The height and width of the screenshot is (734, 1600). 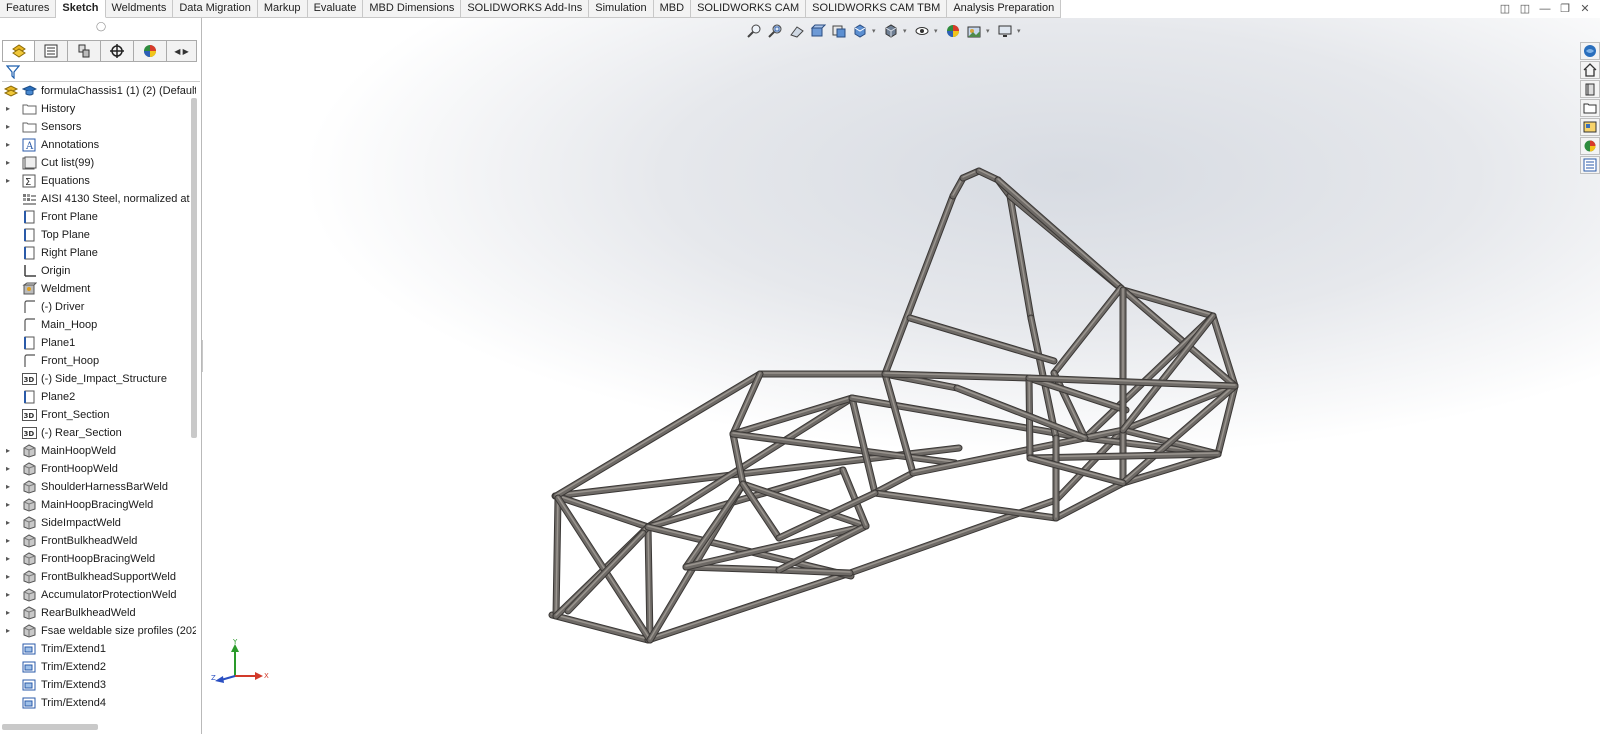 What do you see at coordinates (98, 91) in the screenshot?
I see `tree-root-part: formulaChassis1 (1) (2) (Default<` at bounding box center [98, 91].